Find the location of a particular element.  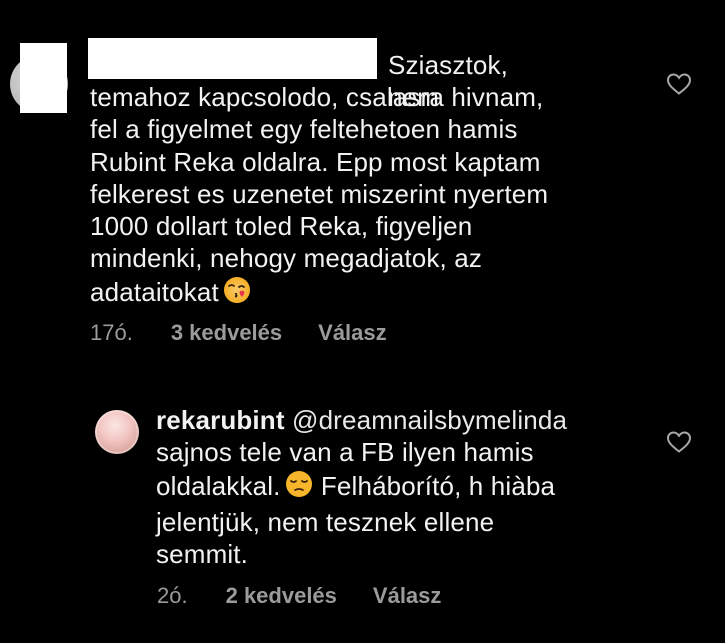

redaction-box is located at coordinates (43, 78).